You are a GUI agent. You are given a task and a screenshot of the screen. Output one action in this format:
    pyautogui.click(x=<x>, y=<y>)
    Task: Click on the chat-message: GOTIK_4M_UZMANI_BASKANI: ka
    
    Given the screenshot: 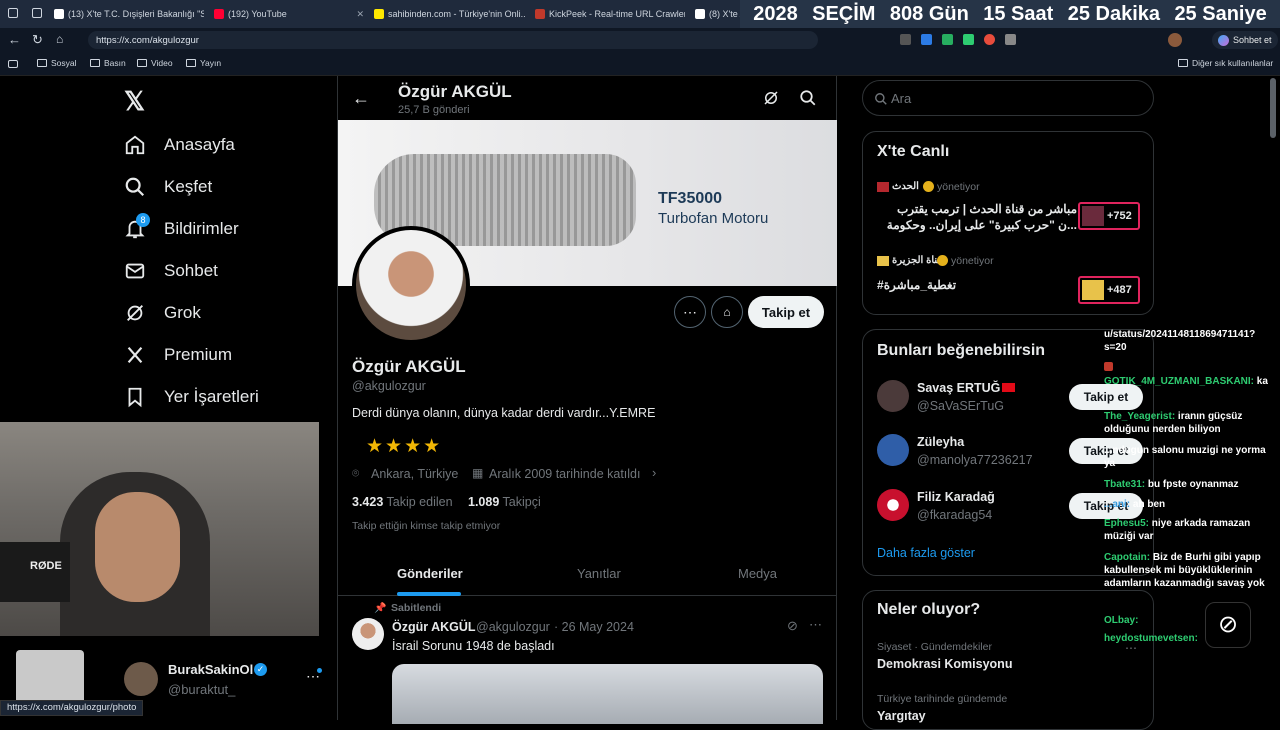 What is the action you would take?
    pyautogui.click(x=1189, y=375)
    